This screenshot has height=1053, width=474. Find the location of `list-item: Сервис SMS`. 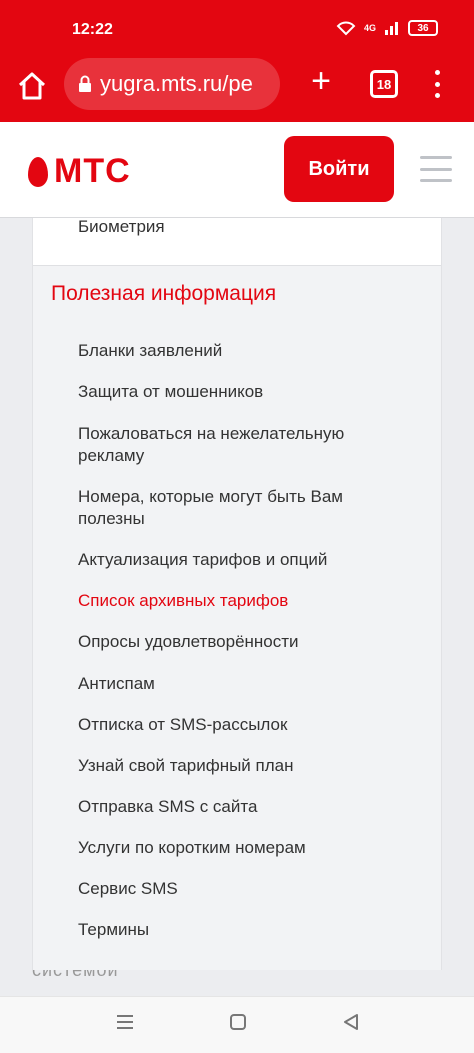

list-item: Сервис SMS is located at coordinates (238, 889).